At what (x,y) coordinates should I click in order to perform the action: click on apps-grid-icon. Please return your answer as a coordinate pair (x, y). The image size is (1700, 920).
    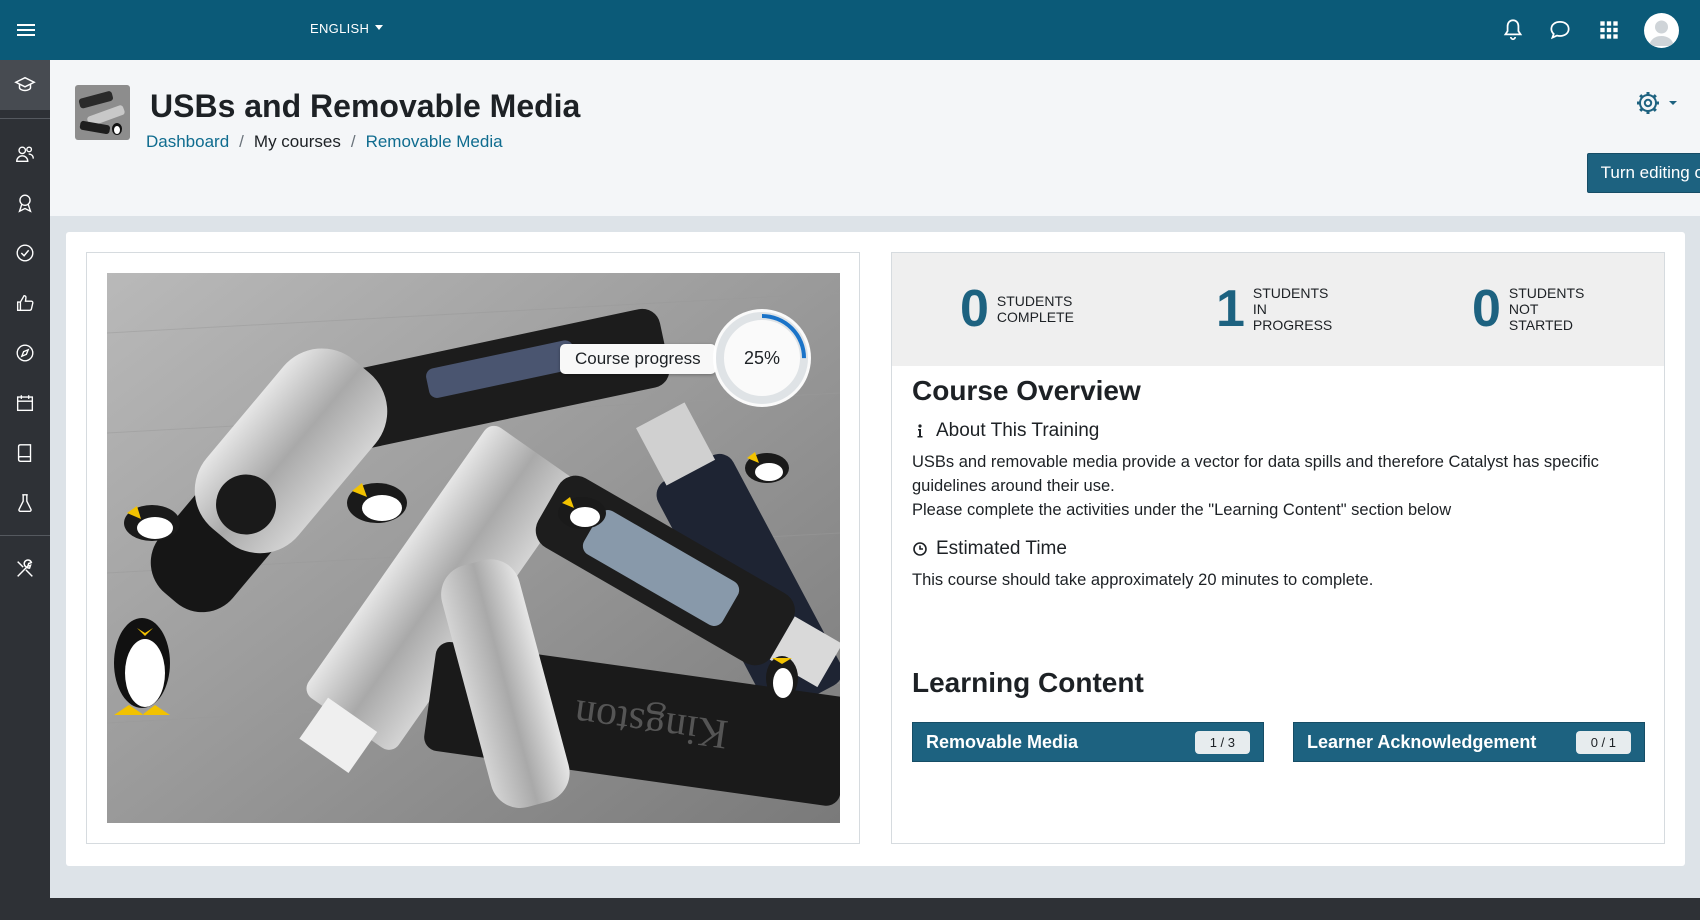
    Looking at the image, I should click on (1609, 30).